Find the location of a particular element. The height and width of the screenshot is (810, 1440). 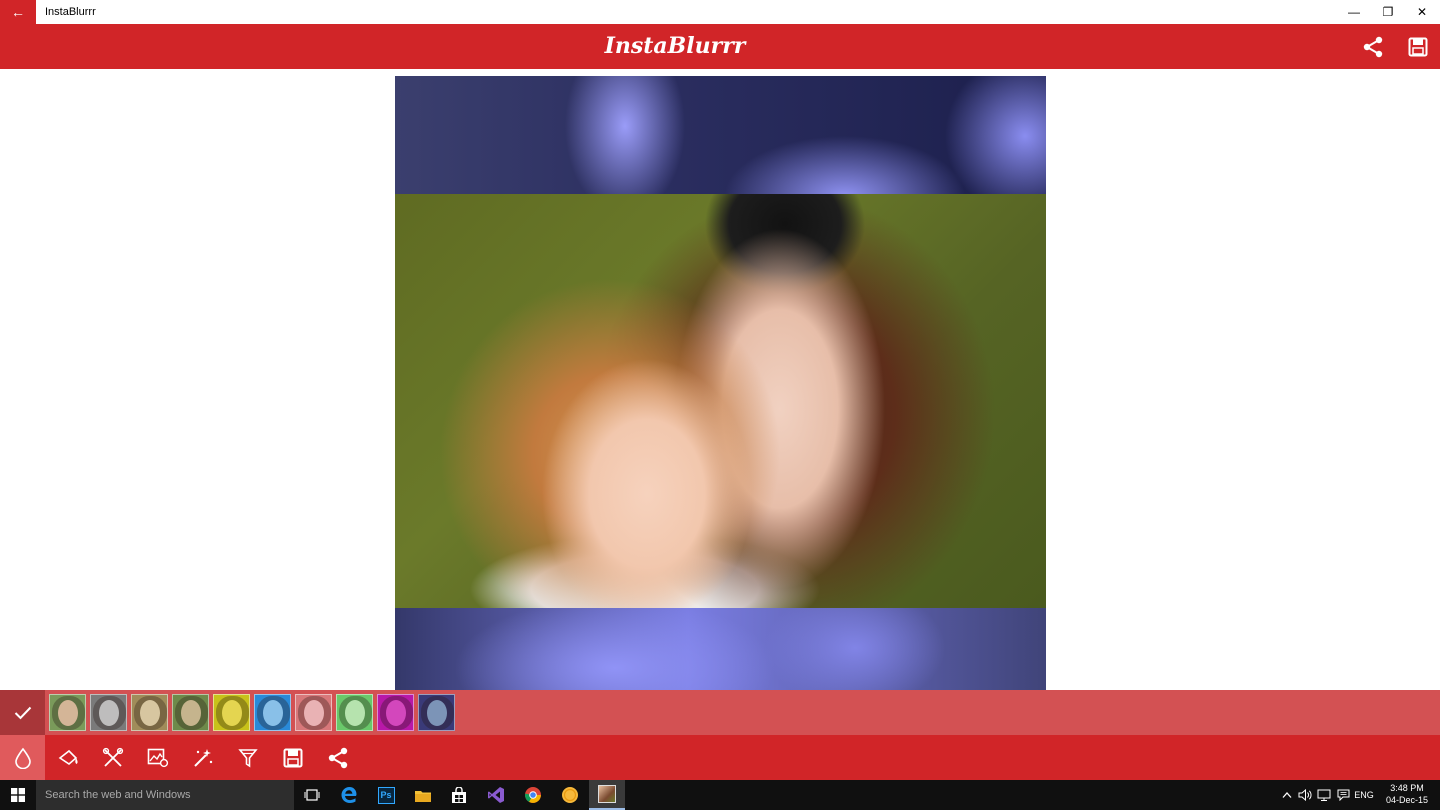

tools-icon is located at coordinates (112, 757).